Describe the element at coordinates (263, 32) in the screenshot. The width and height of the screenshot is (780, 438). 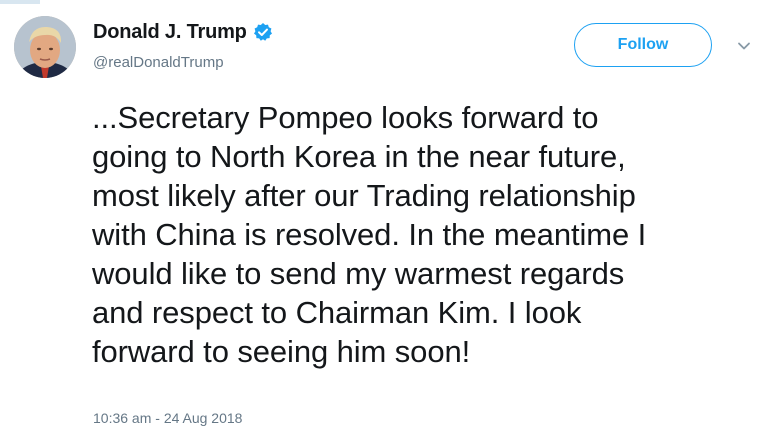
I see `verified-badge-icon` at that location.